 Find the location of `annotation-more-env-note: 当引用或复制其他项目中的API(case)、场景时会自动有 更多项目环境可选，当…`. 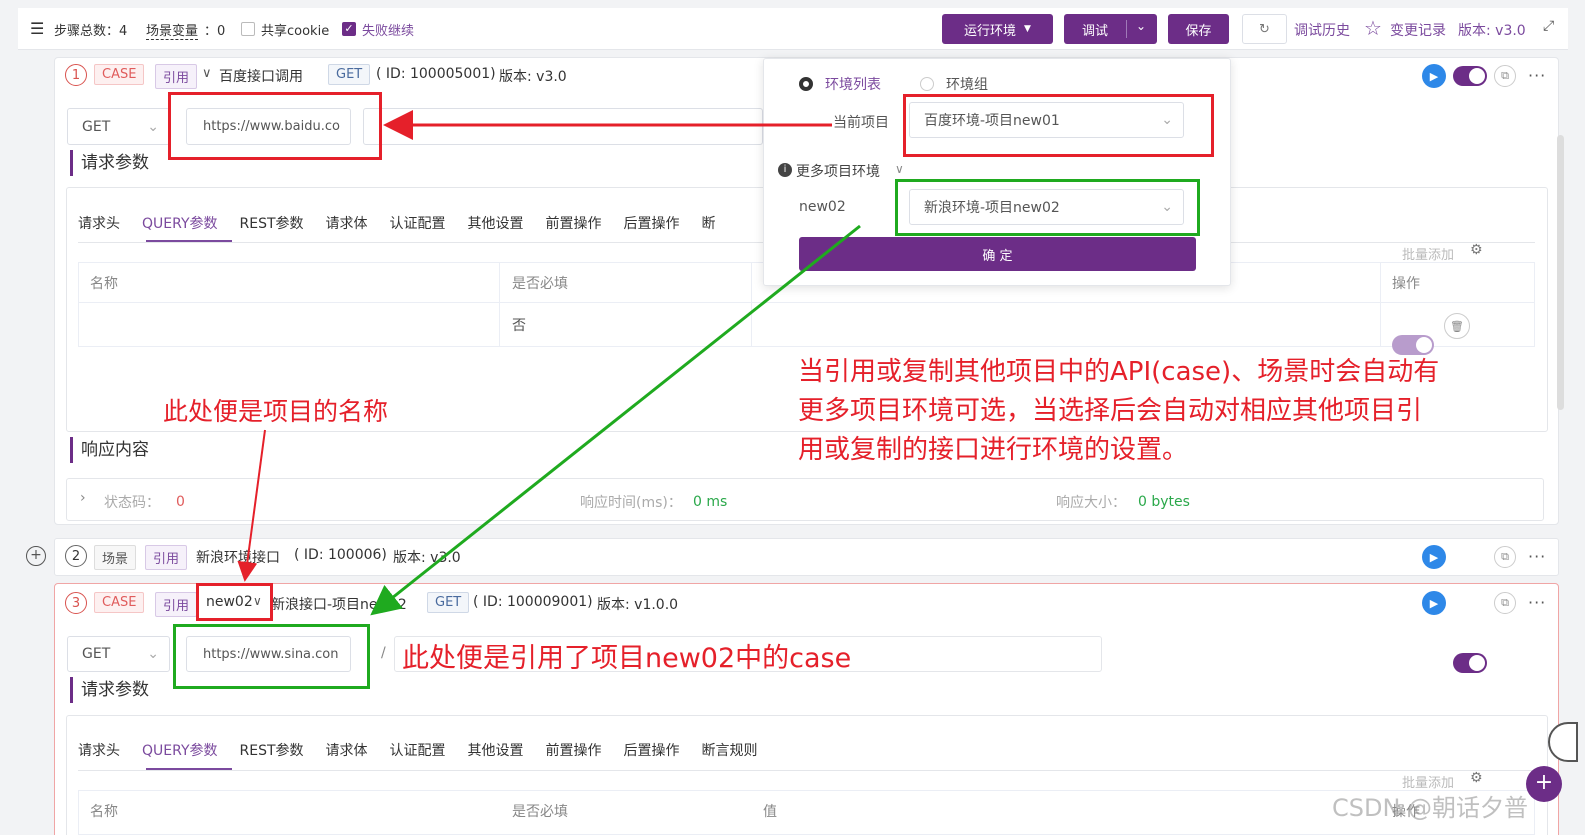

annotation-more-env-note: 当引用或复制其他项目中的API(case)、场景时会自动有 更多项目环境可选，当… is located at coordinates (1118, 411).